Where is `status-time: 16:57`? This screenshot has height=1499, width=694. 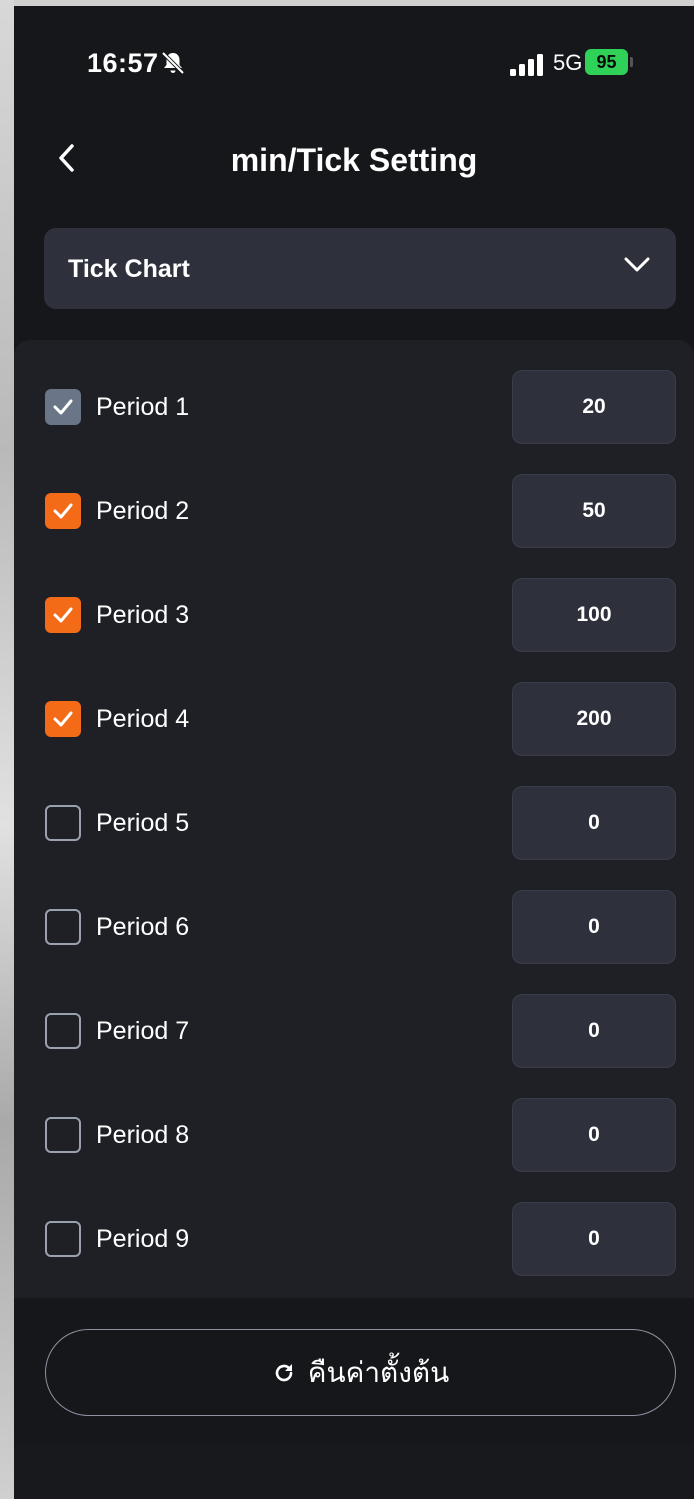 status-time: 16:57 is located at coordinates (123, 63).